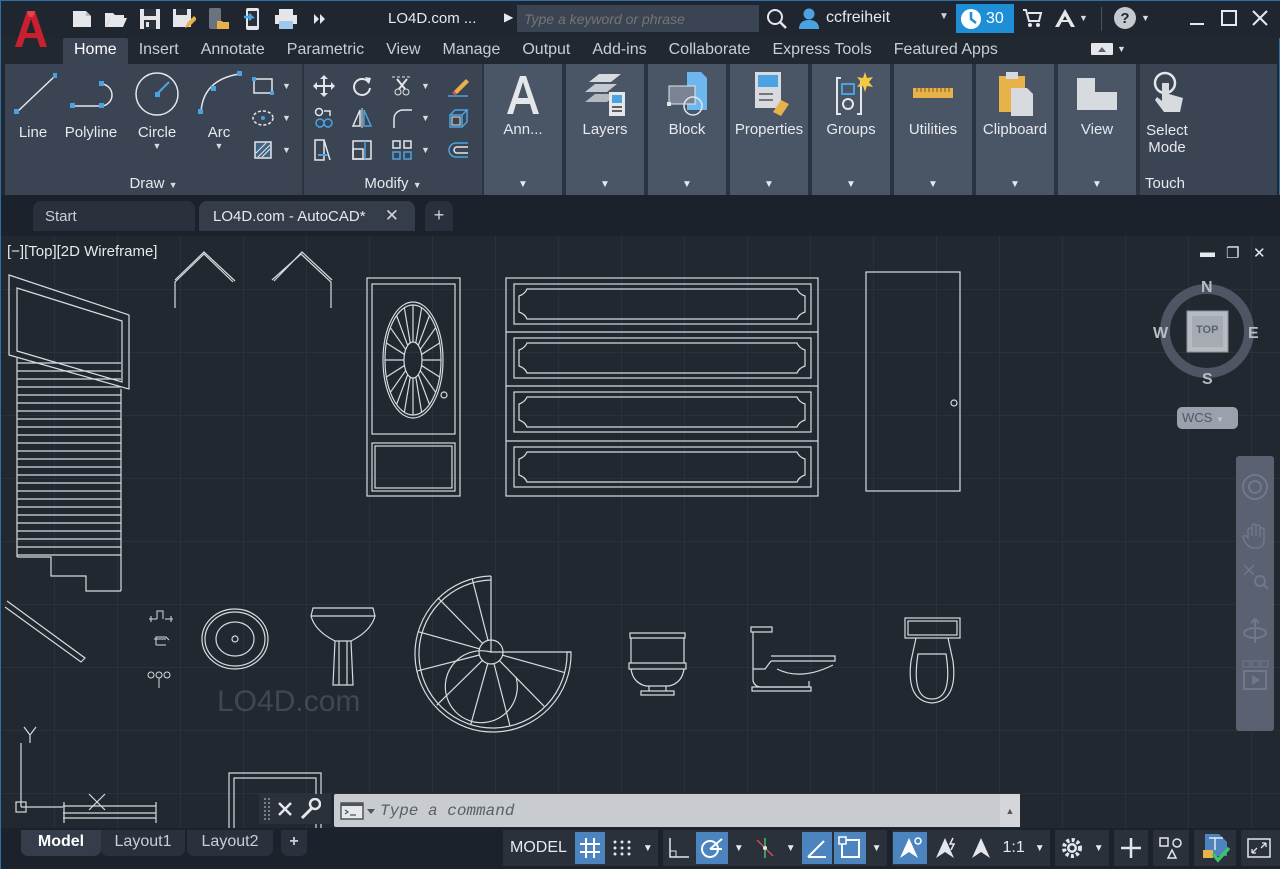 The image size is (1280, 869). Describe the element at coordinates (439, 216) in the screenshot. I see `new-tab-button: +` at that location.